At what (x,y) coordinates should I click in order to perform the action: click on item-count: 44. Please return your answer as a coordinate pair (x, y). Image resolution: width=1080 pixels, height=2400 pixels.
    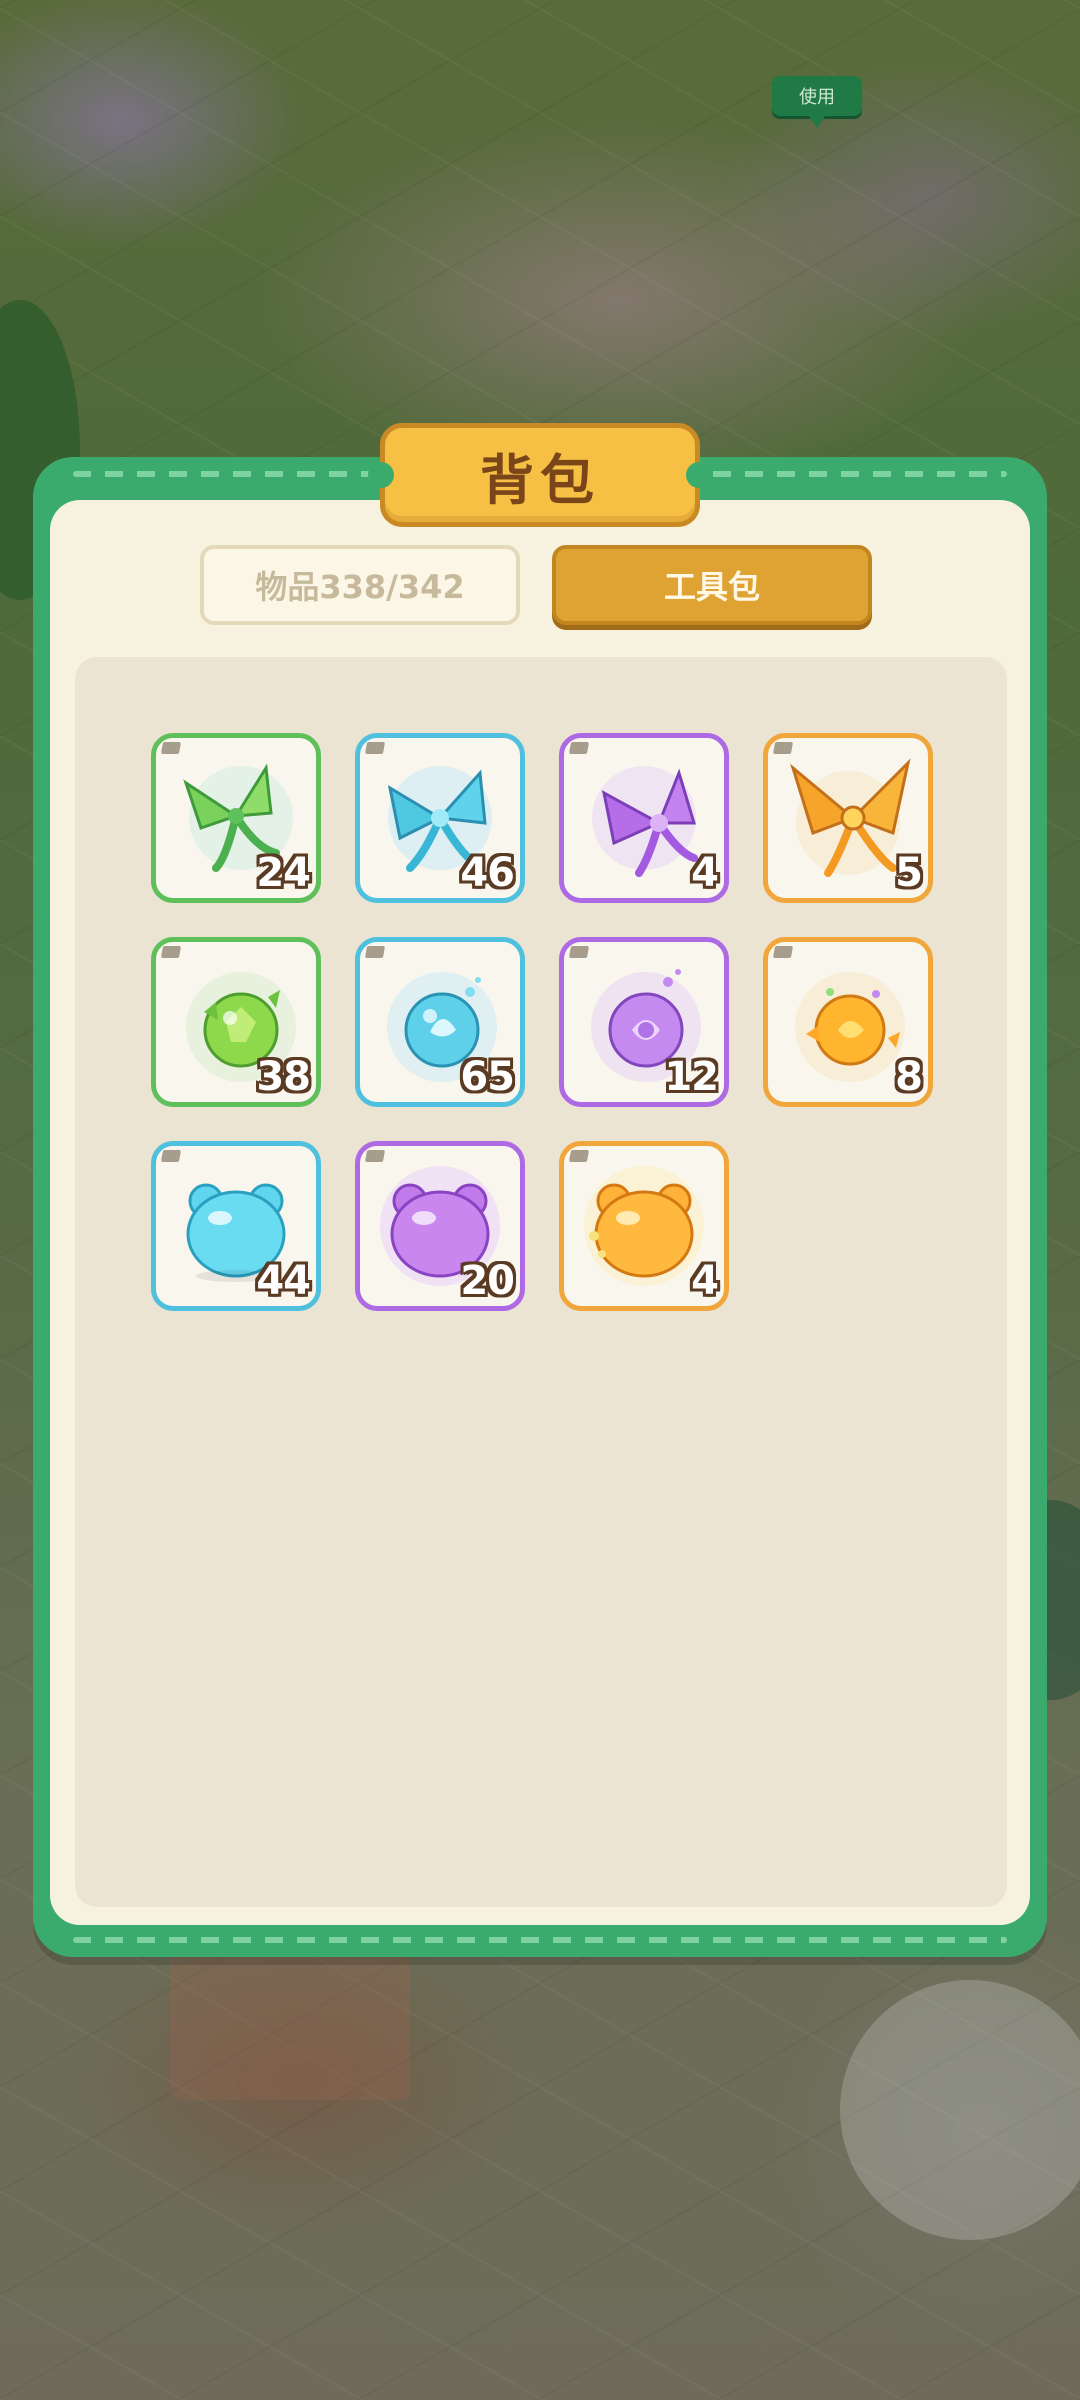
    Looking at the image, I should click on (283, 1281).